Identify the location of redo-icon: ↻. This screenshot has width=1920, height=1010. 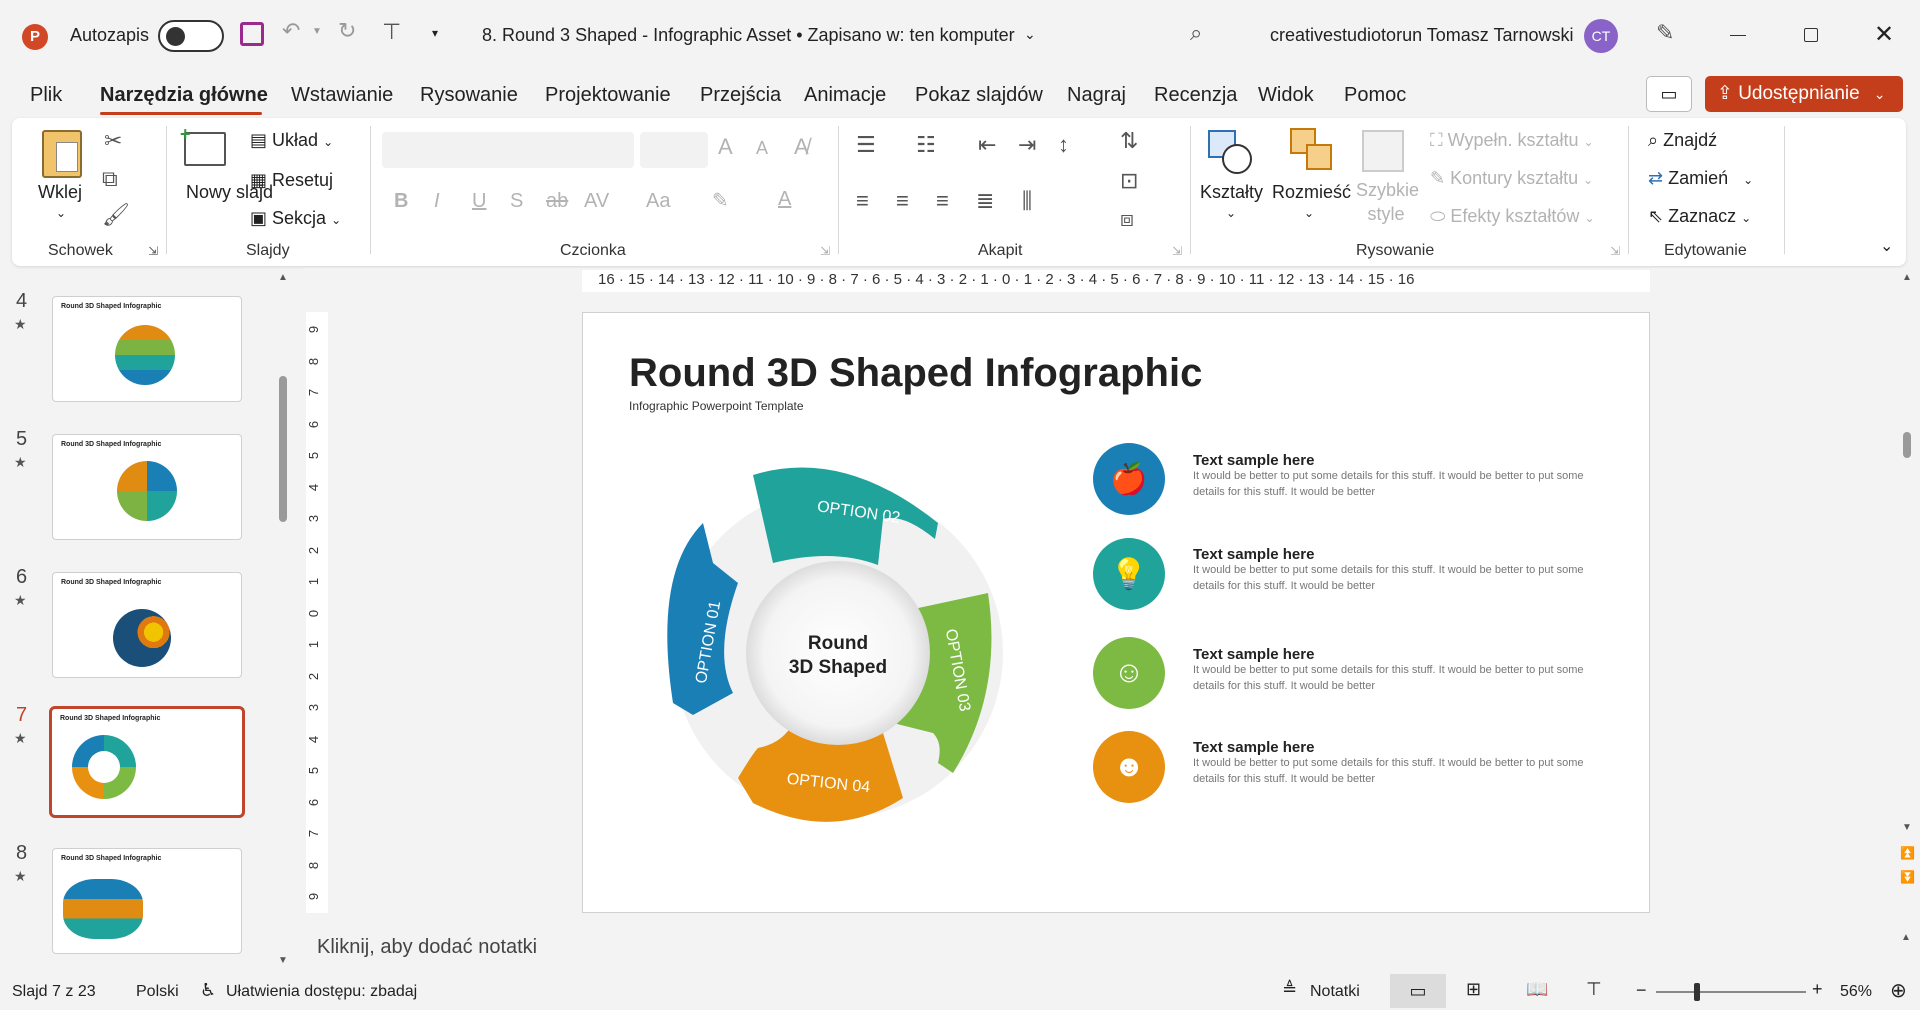
(347, 31).